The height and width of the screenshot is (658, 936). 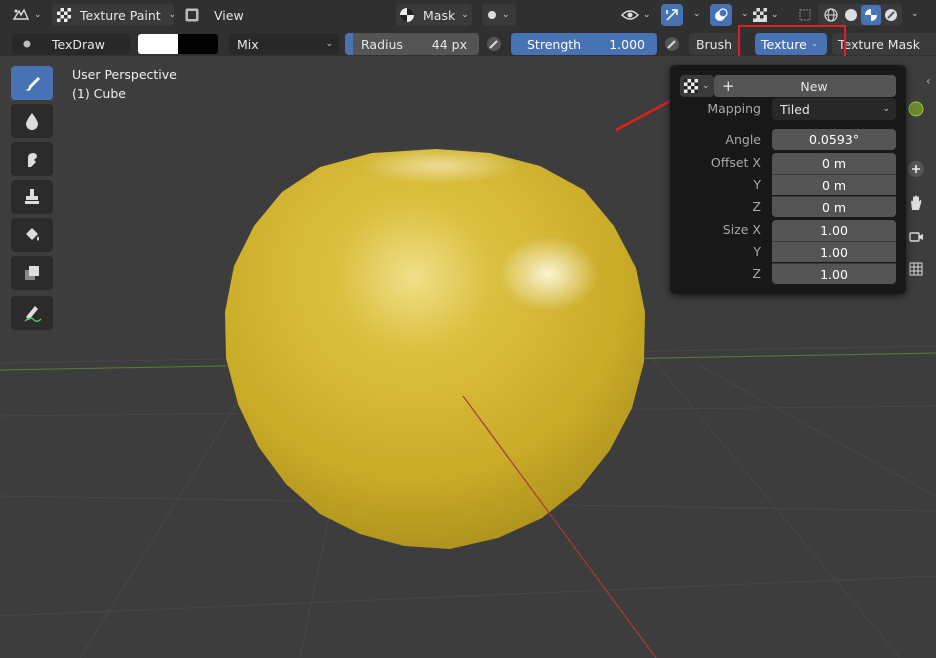 I want to click on mode-selector: Texture Paint ⌄, so click(x=114, y=15).